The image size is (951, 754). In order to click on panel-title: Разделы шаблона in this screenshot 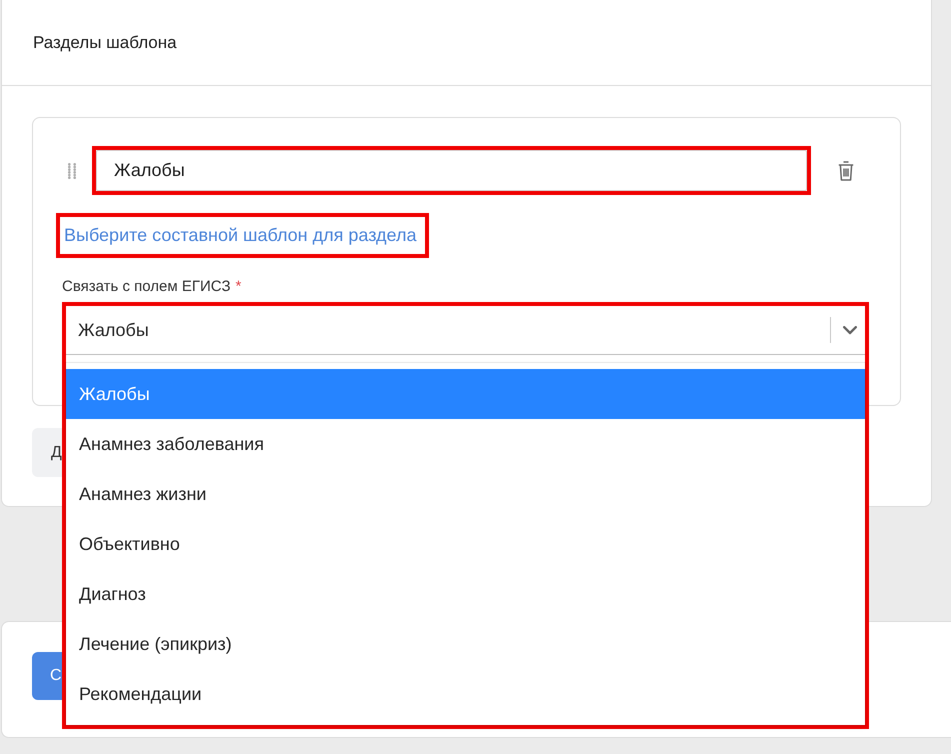, I will do `click(105, 42)`.